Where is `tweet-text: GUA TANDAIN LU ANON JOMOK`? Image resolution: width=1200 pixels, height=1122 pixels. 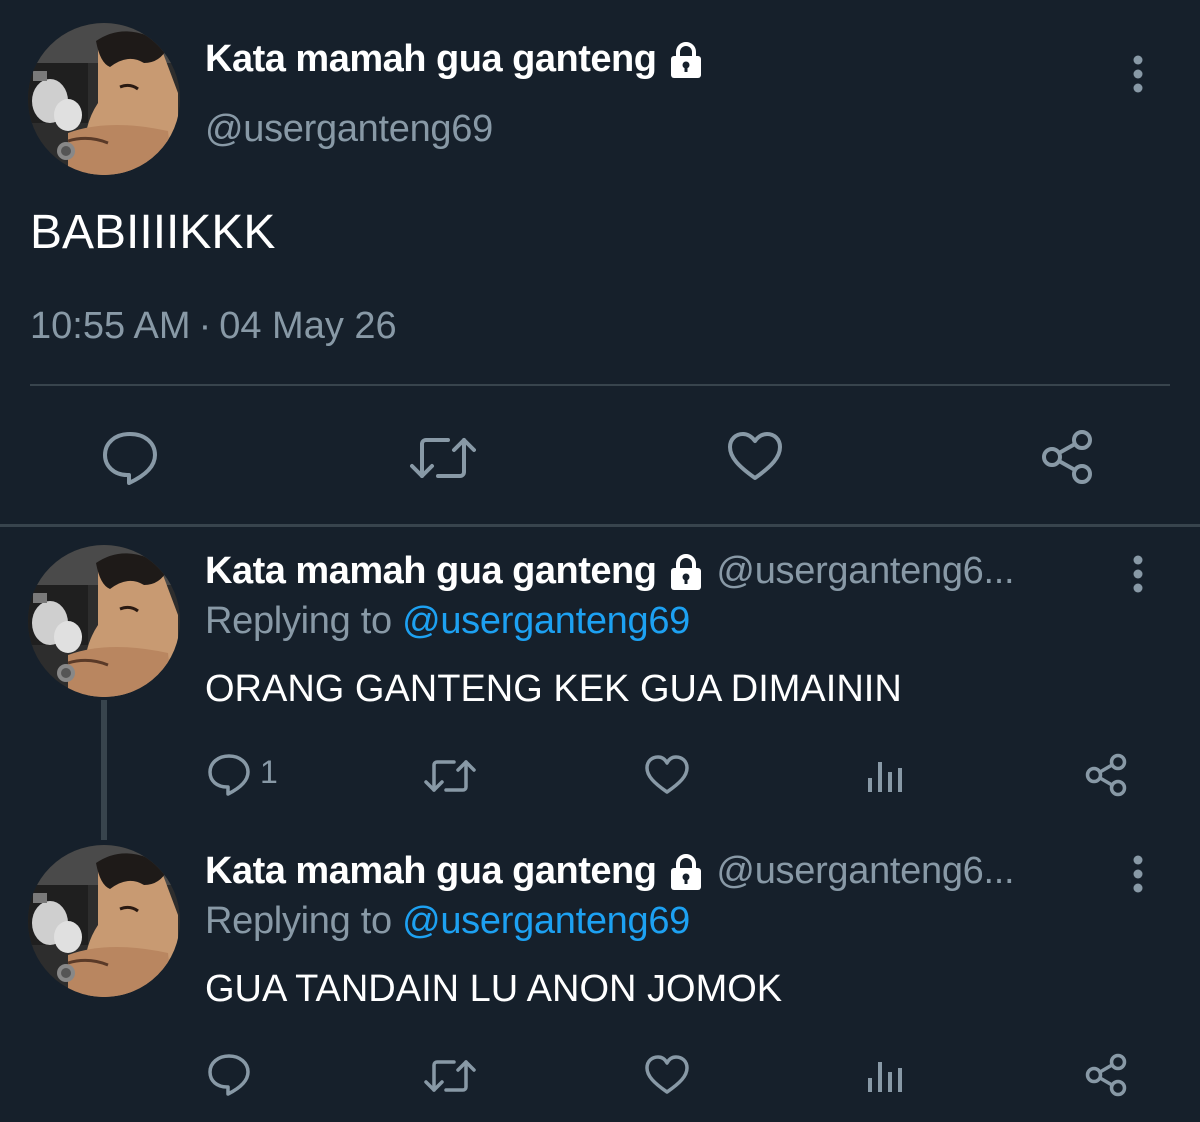 tweet-text: GUA TANDAIN LU ANON JOMOK is located at coordinates (494, 989).